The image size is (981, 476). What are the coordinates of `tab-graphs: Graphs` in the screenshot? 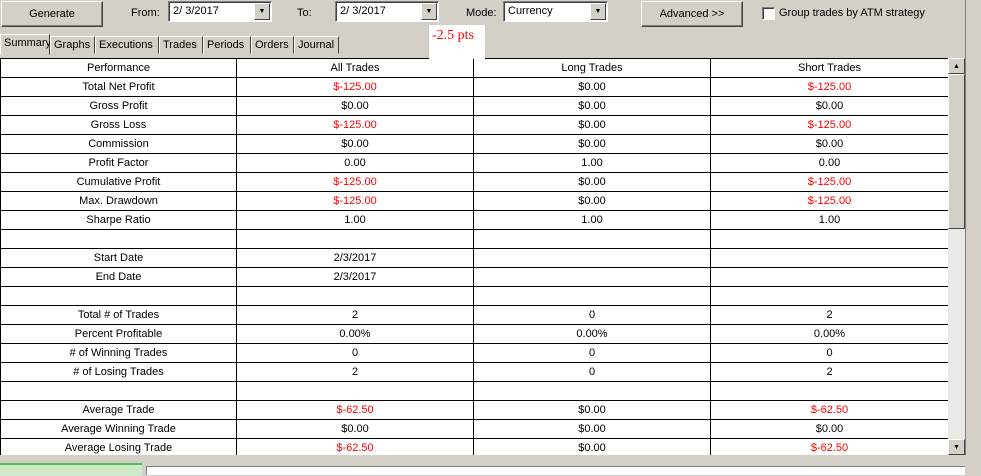 It's located at (72, 45).